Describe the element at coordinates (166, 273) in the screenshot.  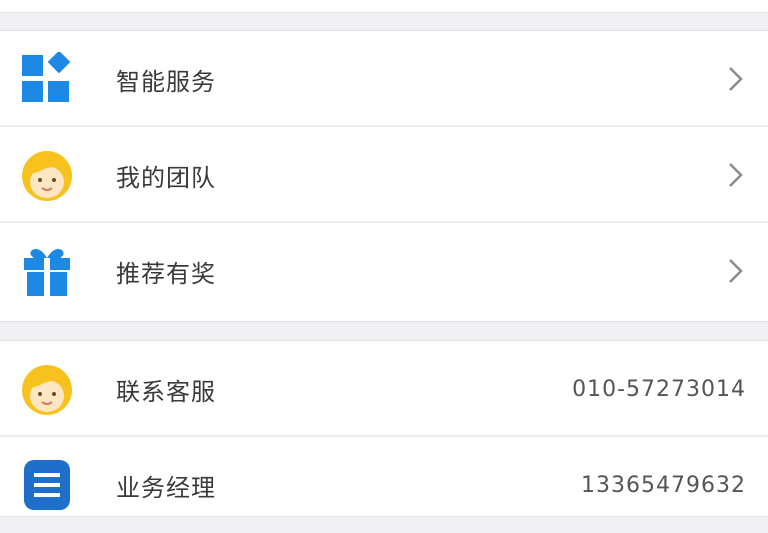
I see `menu-item-label: 推荐有奖` at that location.